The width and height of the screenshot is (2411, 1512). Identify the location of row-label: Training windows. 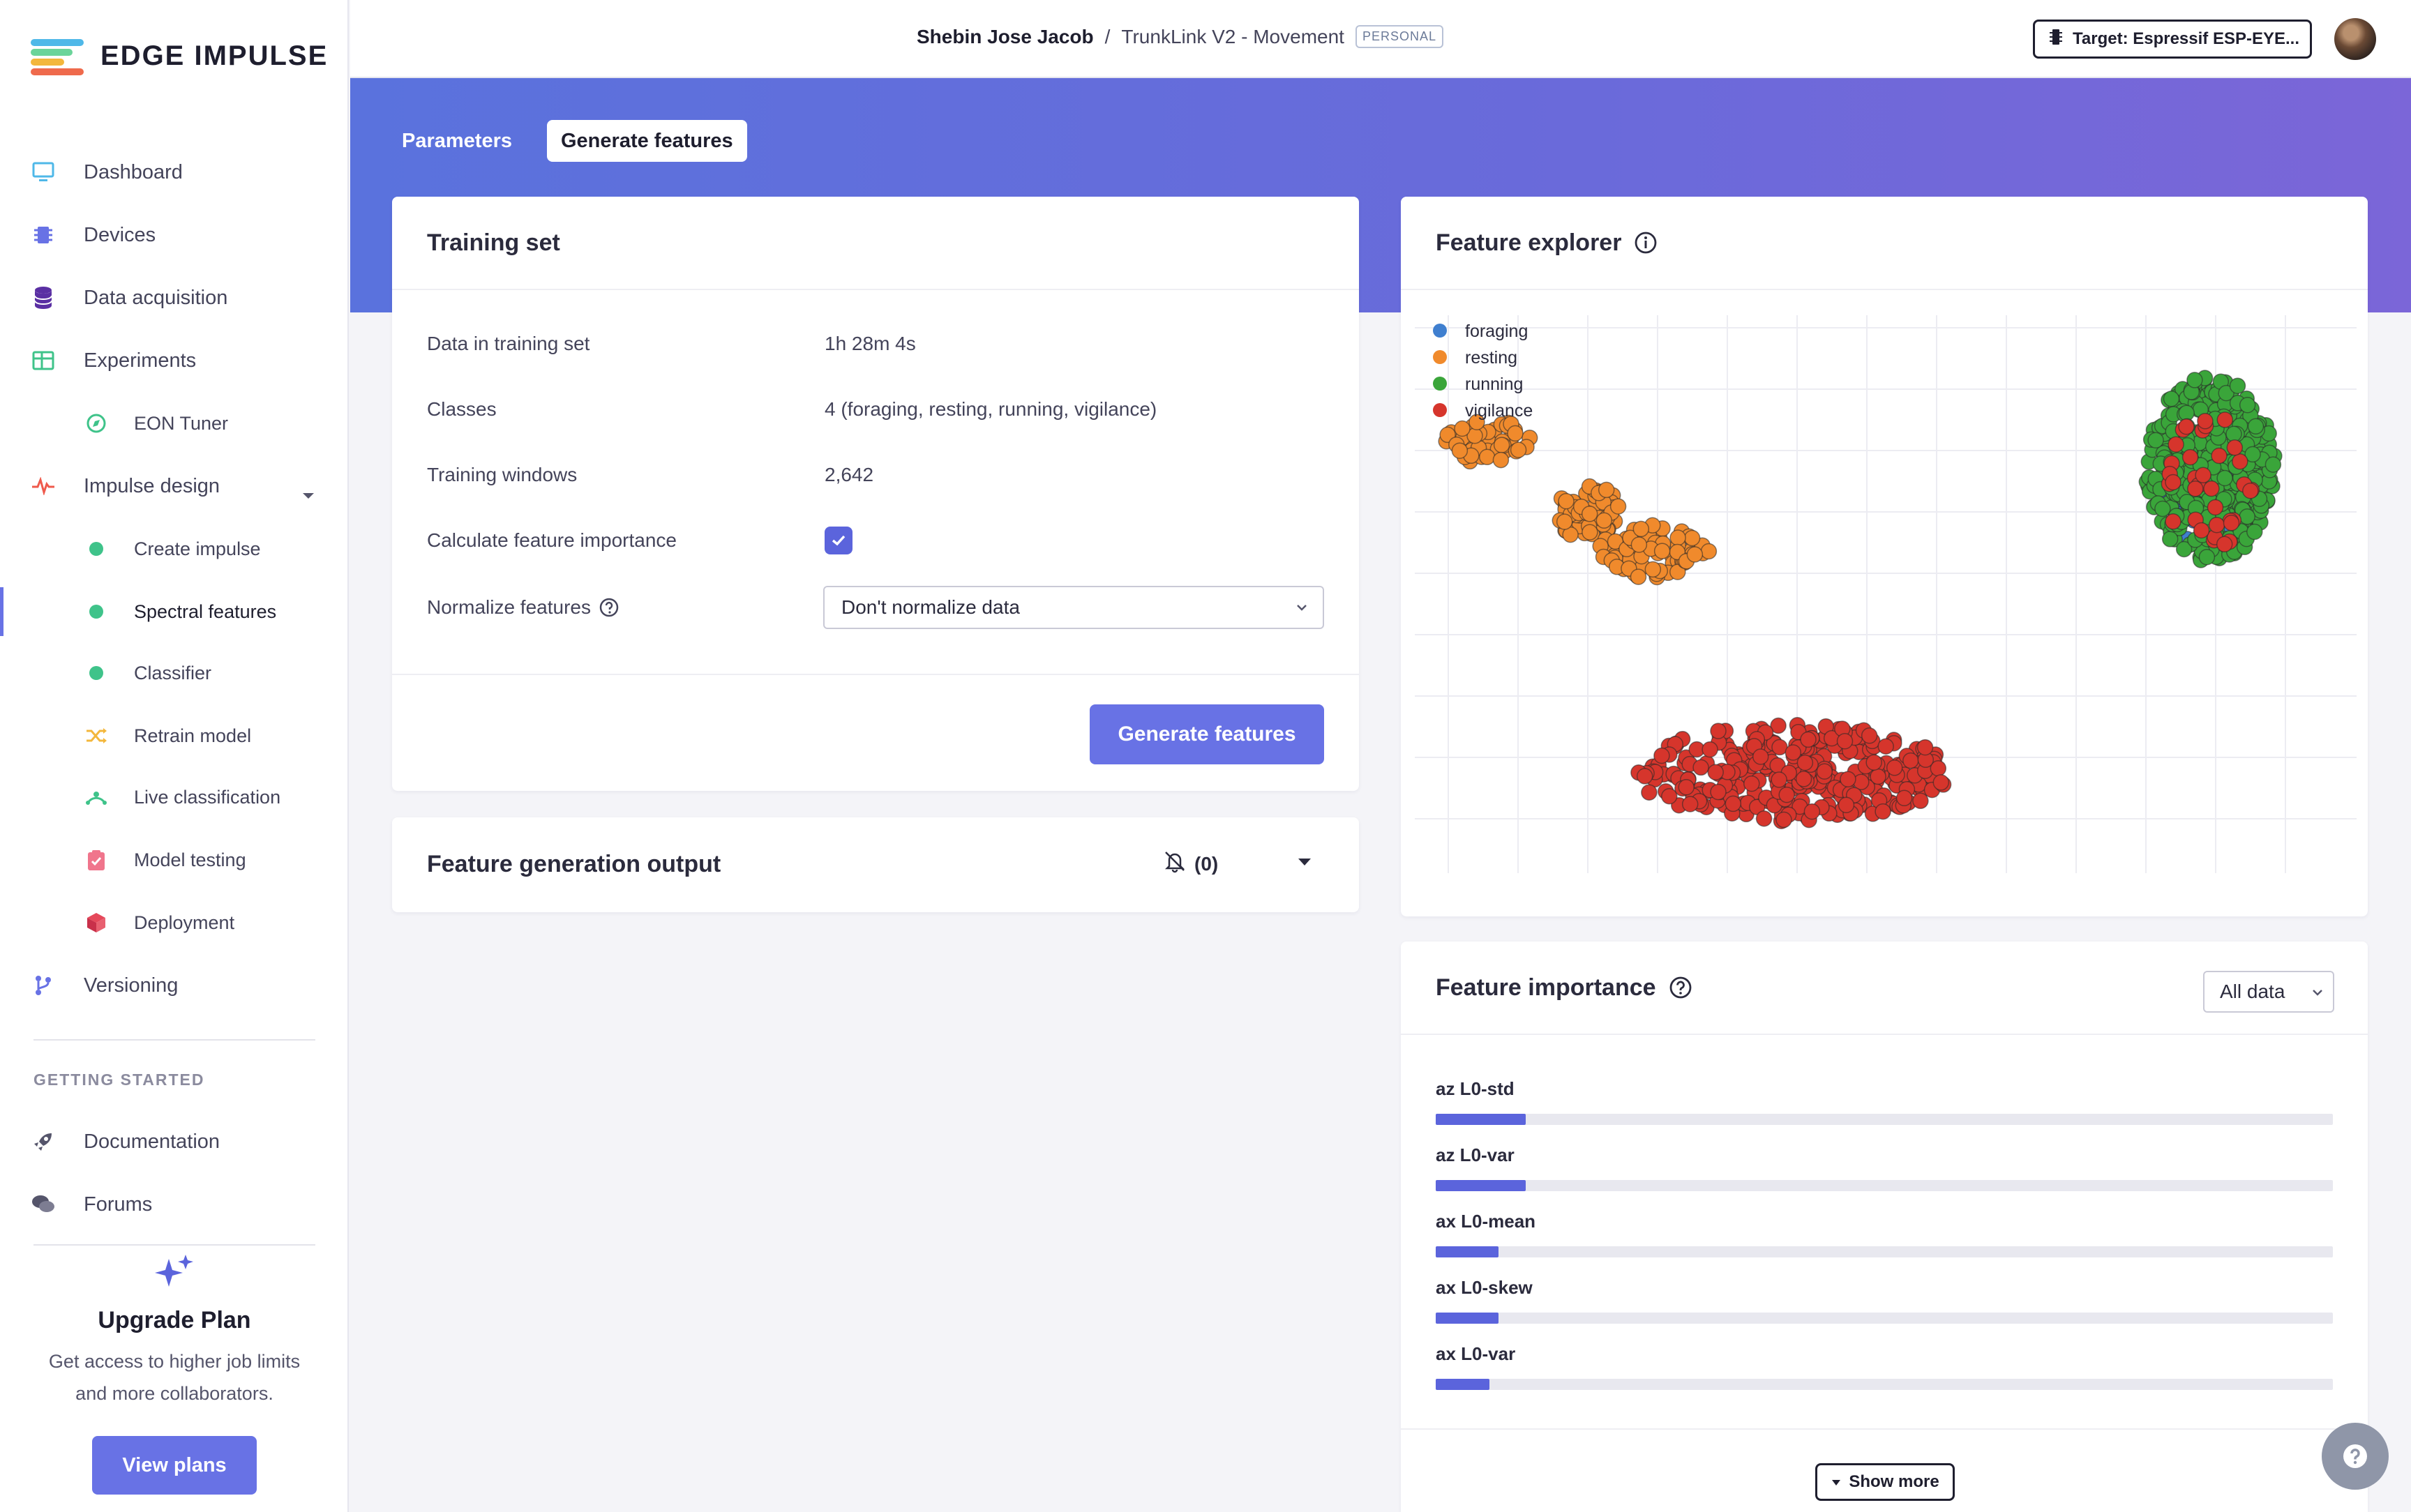
(502, 474).